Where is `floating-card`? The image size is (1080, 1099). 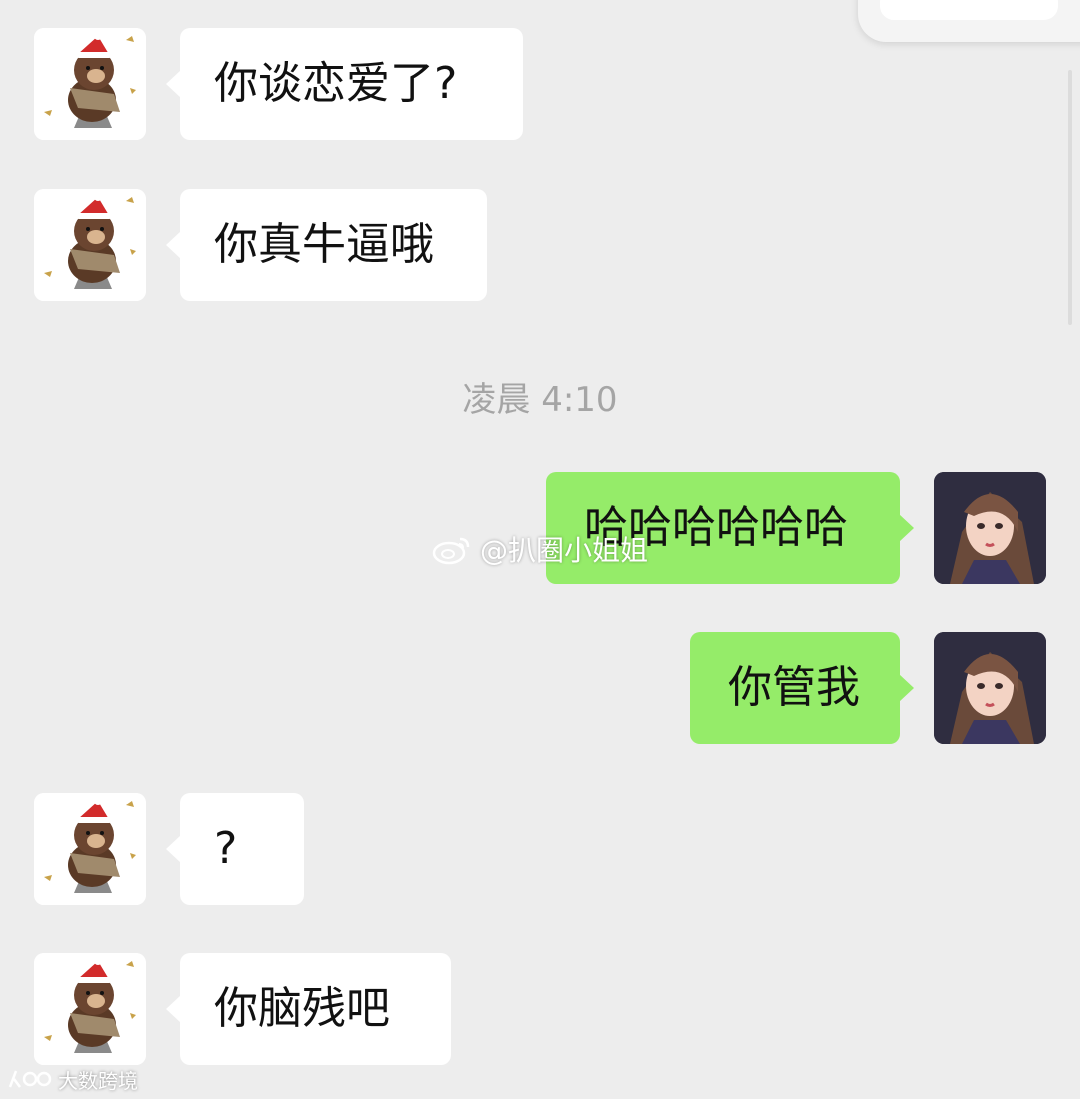 floating-card is located at coordinates (969, 21).